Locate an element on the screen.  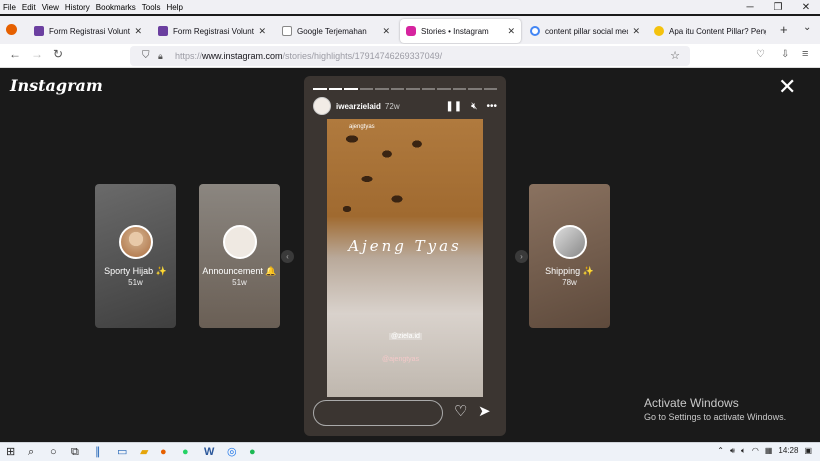
highlight-sporty-hijab: Sporty Hijab ✨ 51w is located at coordinates (135, 256).